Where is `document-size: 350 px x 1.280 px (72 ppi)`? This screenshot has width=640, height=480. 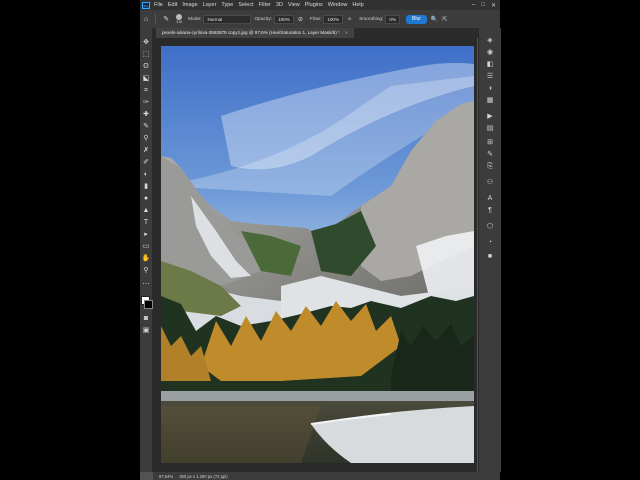 document-size: 350 px x 1.280 px (72 ppi) is located at coordinates (203, 476).